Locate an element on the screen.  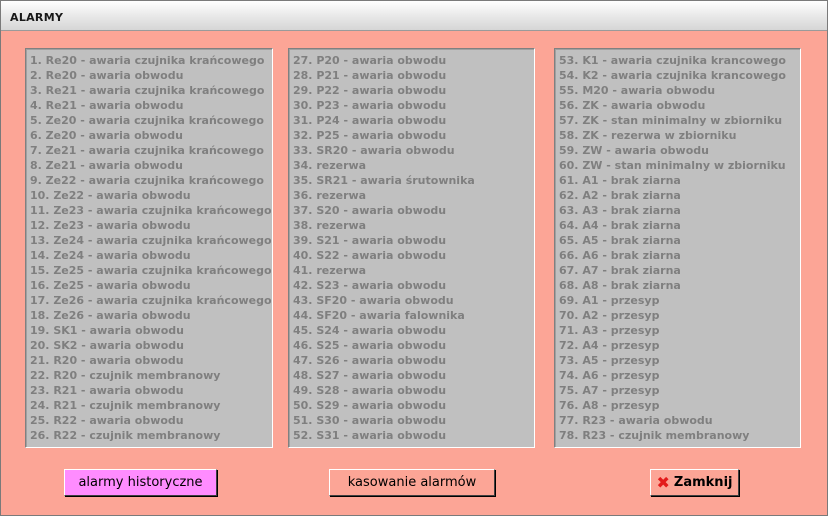
close-x-icon: ✖ is located at coordinates (663, 482).